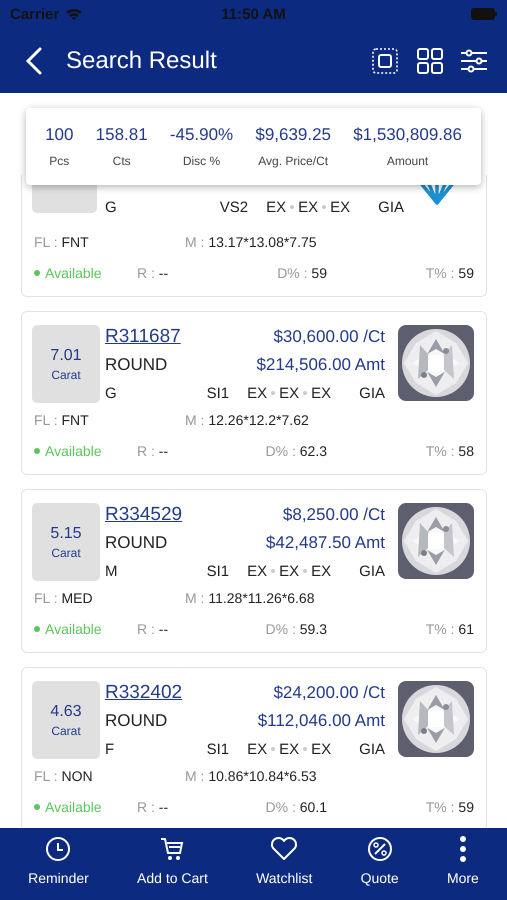 This screenshot has height=900, width=507. Describe the element at coordinates (320, 365) in the screenshot. I see `total-amount: $214,506.00 Amt` at that location.